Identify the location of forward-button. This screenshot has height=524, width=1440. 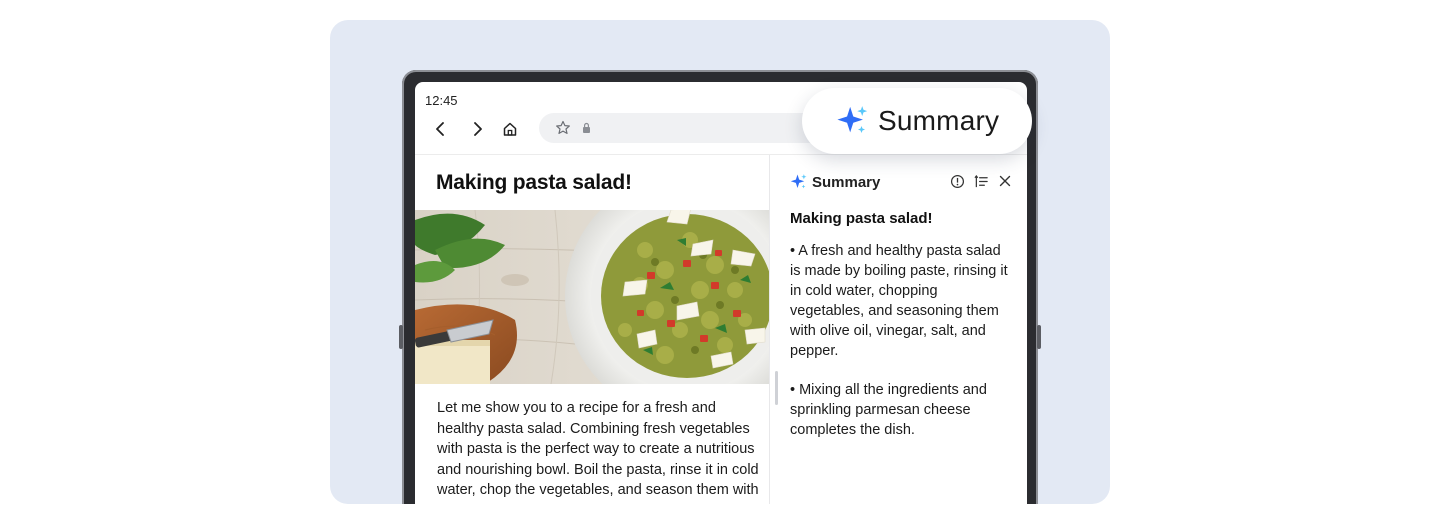
(477, 129).